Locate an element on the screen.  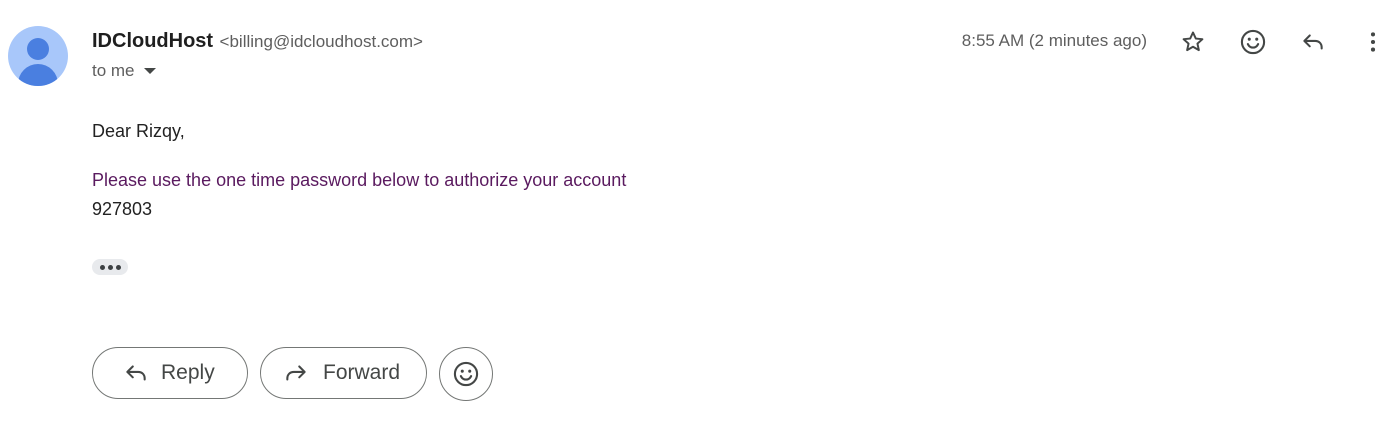
reply-button: Reply is located at coordinates (170, 373).